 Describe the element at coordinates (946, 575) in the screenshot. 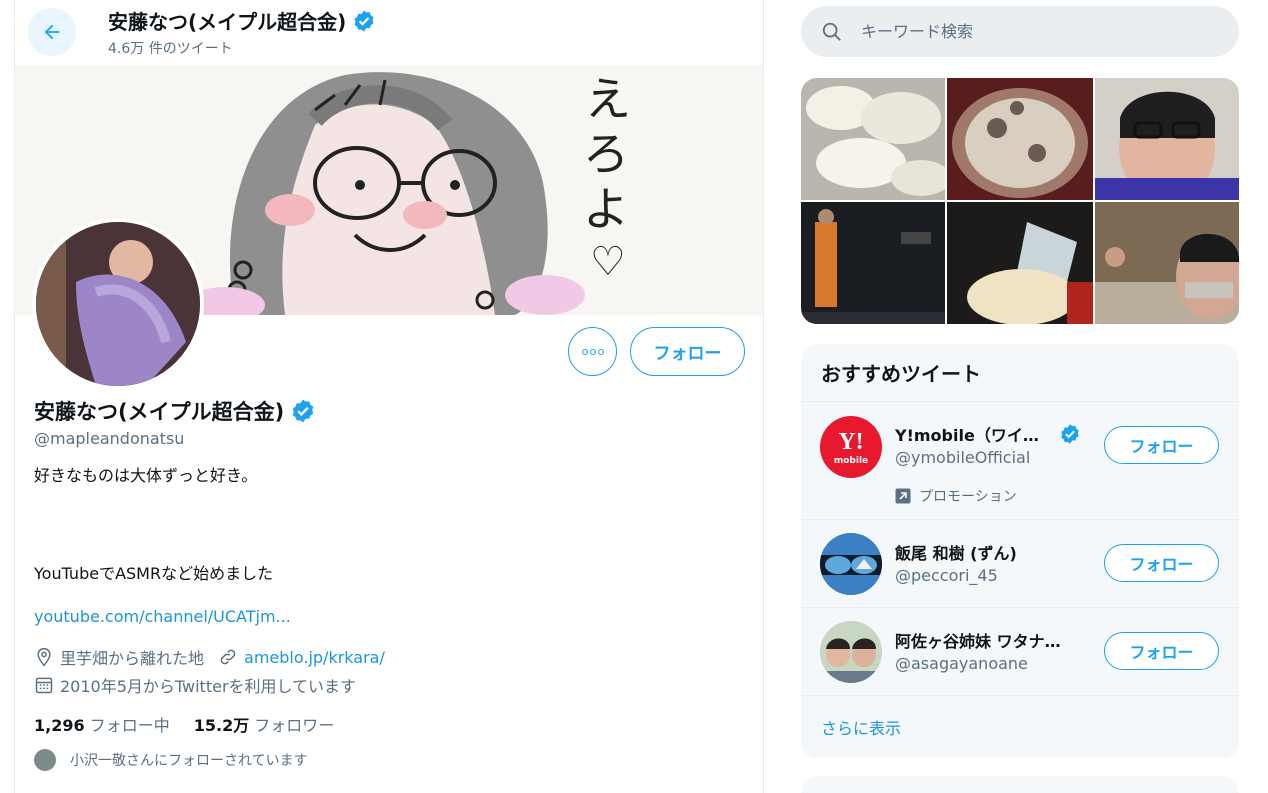

I see `account-handle: @peccori_45` at that location.